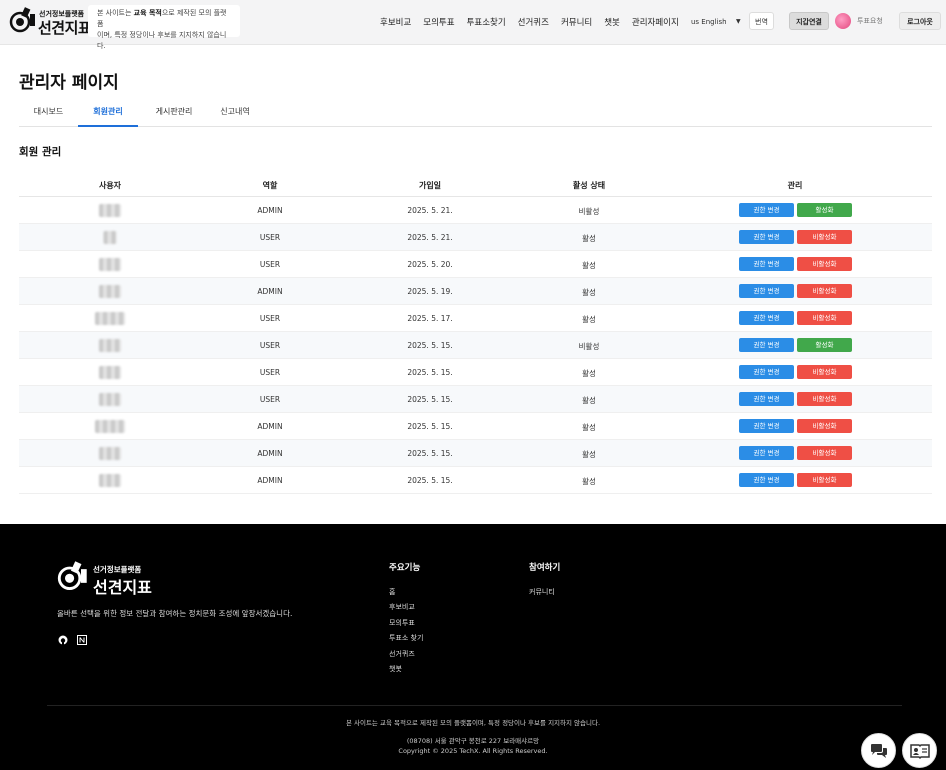  I want to click on guide-floating-button, so click(919, 750).